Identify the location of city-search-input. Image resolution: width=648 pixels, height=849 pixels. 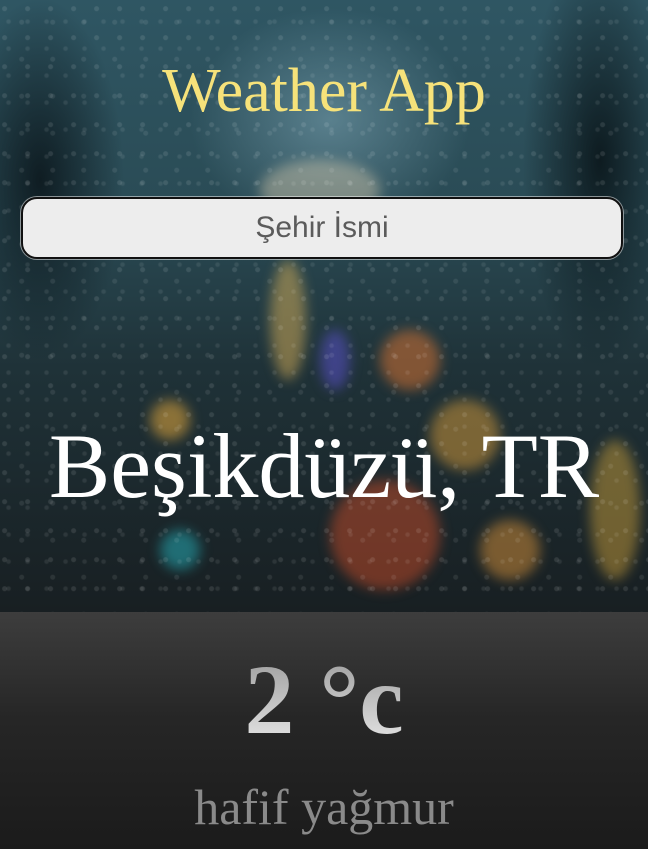
(322, 228).